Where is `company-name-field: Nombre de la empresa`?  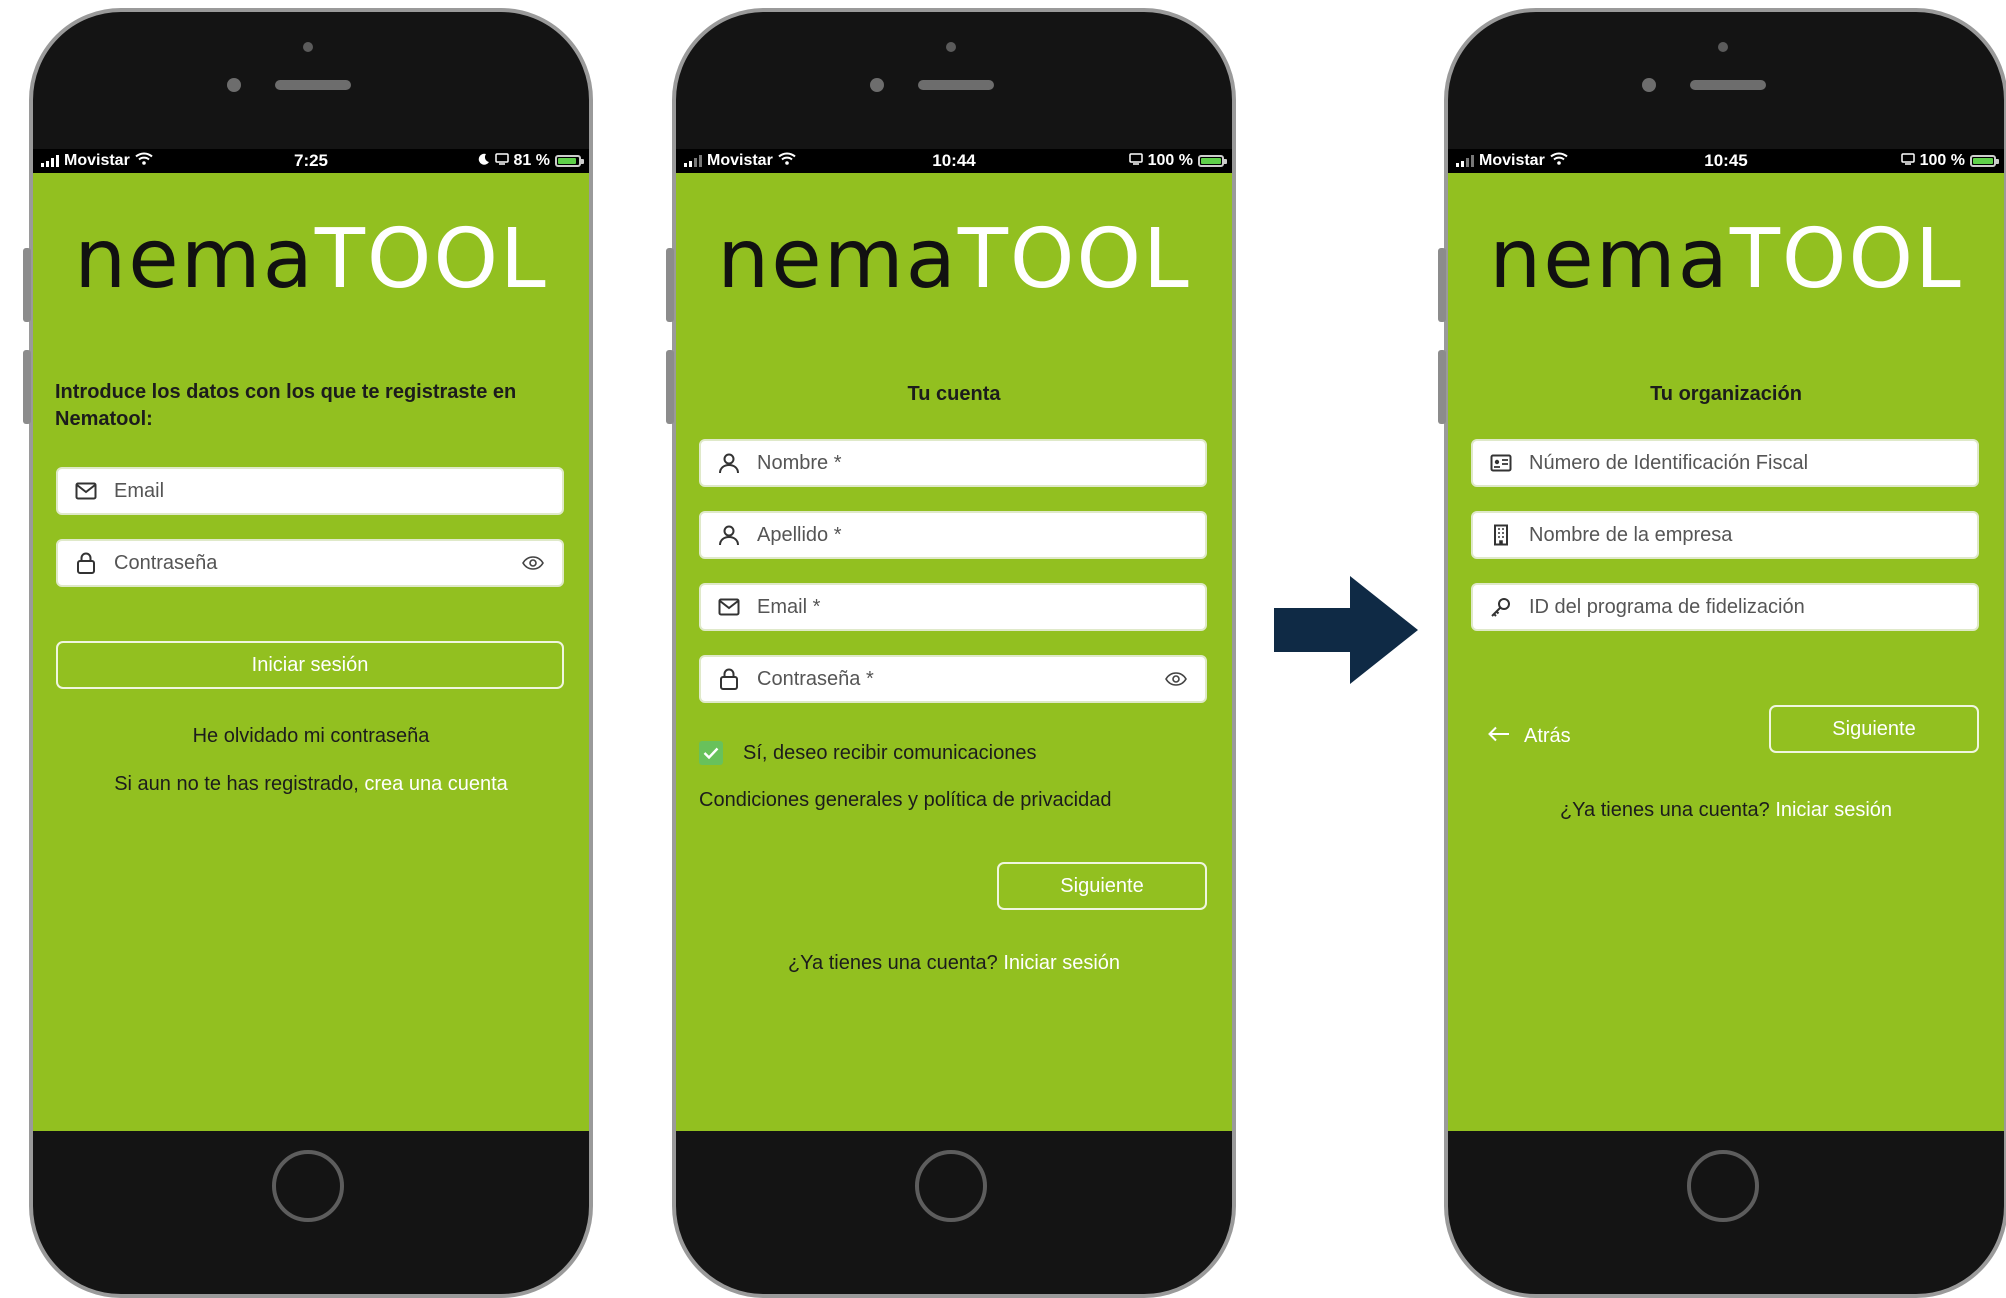
company-name-field: Nombre de la empresa is located at coordinates (1725, 535).